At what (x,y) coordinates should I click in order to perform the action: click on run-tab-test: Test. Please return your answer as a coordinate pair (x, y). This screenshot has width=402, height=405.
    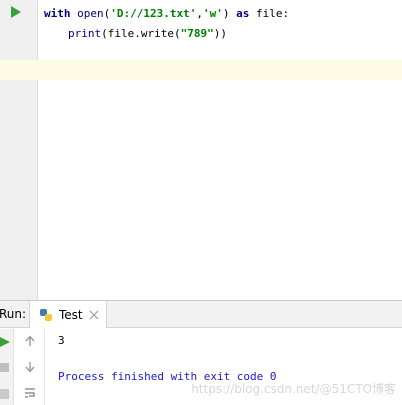
    Looking at the image, I should click on (68, 314).